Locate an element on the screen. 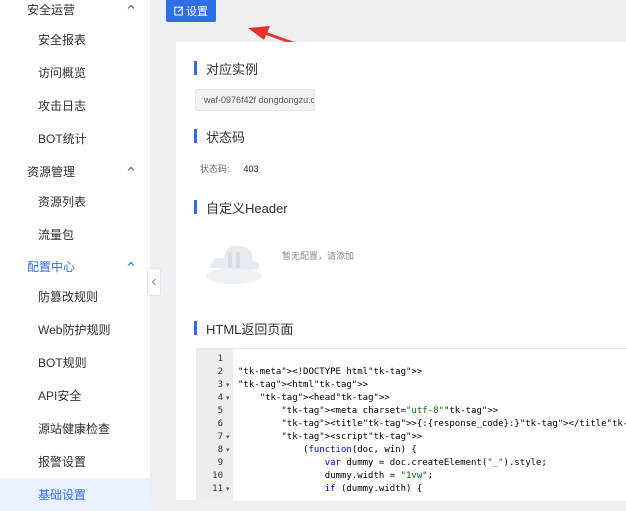 The height and width of the screenshot is (511, 626). sidebar-item-label: Web防护规则 is located at coordinates (74, 330).